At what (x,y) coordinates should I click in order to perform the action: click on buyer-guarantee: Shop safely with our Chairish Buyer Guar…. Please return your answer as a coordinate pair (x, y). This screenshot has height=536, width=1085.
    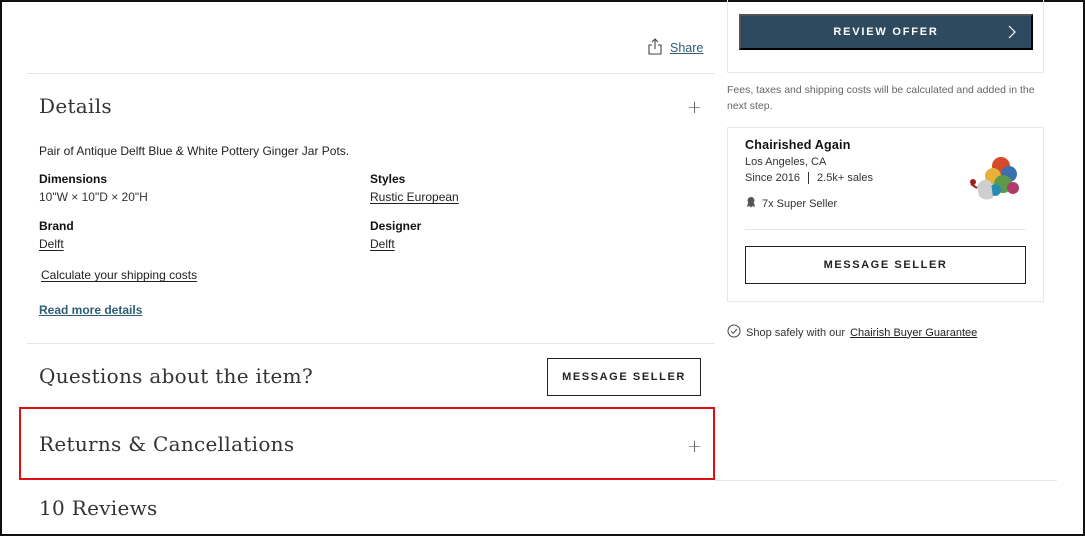
    Looking at the image, I should click on (852, 332).